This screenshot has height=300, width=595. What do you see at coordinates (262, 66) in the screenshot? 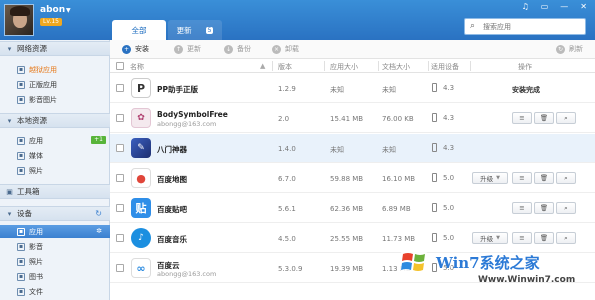
I see `sort-icon: ▲` at bounding box center [262, 66].